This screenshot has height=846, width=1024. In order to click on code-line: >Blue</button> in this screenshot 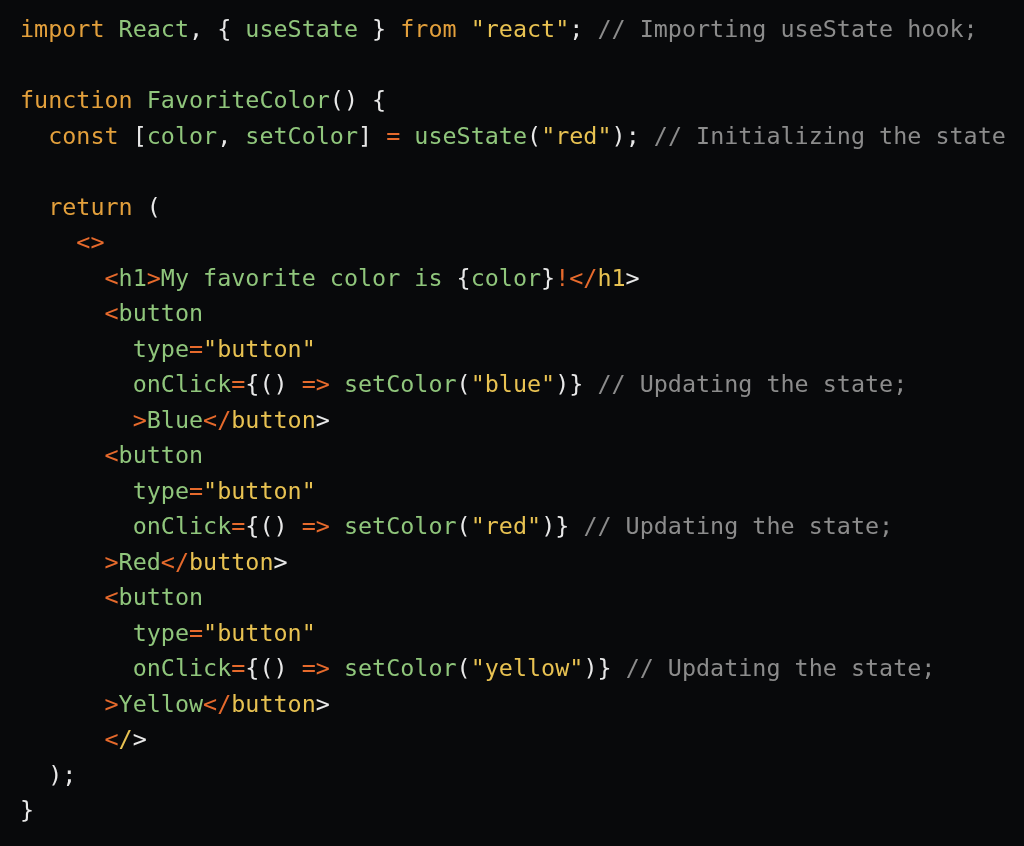, I will do `click(231, 420)`.